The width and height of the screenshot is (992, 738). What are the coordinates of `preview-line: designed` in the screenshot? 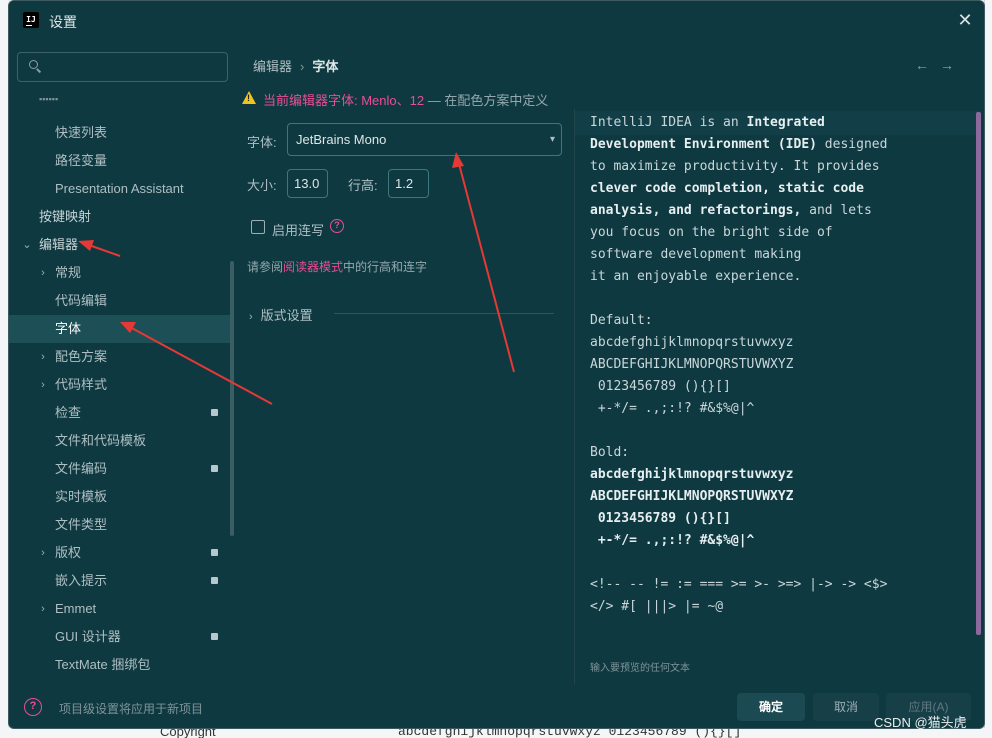 It's located at (852, 144).